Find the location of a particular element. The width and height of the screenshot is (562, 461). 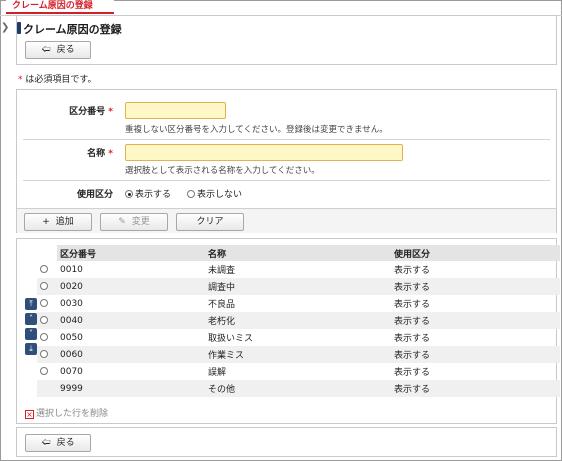

add-button: + 追加 is located at coordinates (58, 222).